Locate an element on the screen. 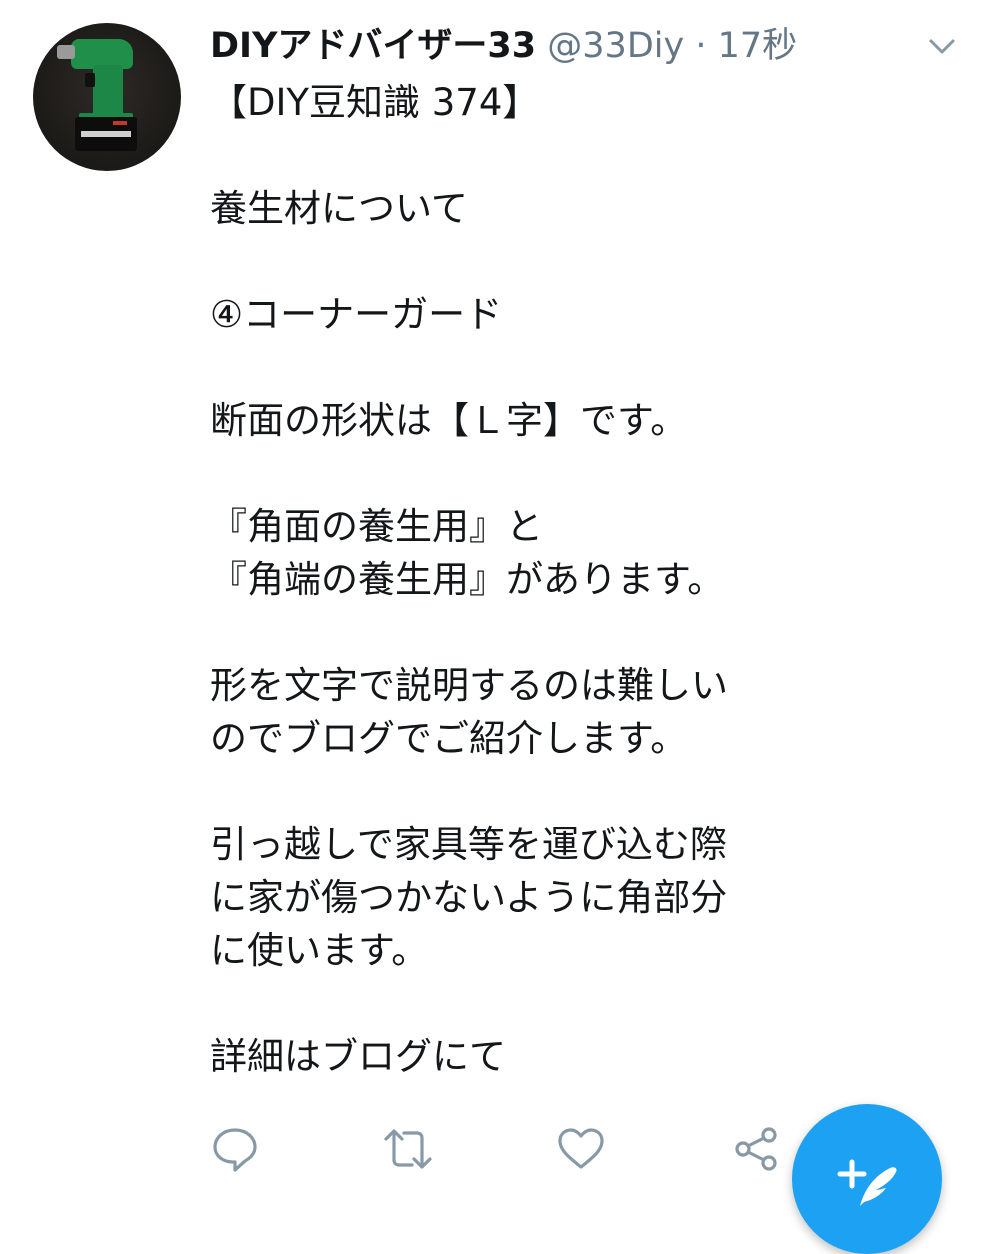 The image size is (989, 1254). drill-image-trigger is located at coordinates (90, 80).